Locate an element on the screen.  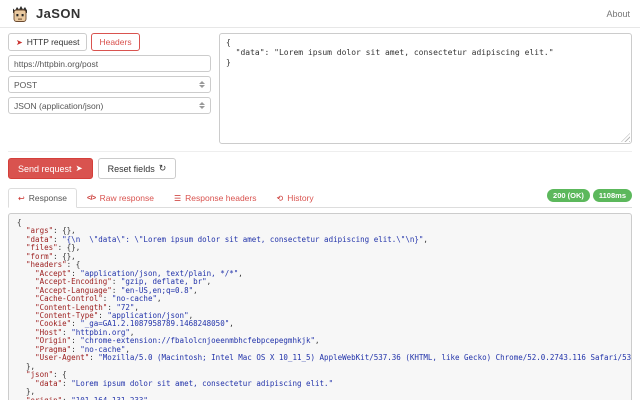
request-tabs: ➤ HTTP request Headers is located at coordinates (109, 42).